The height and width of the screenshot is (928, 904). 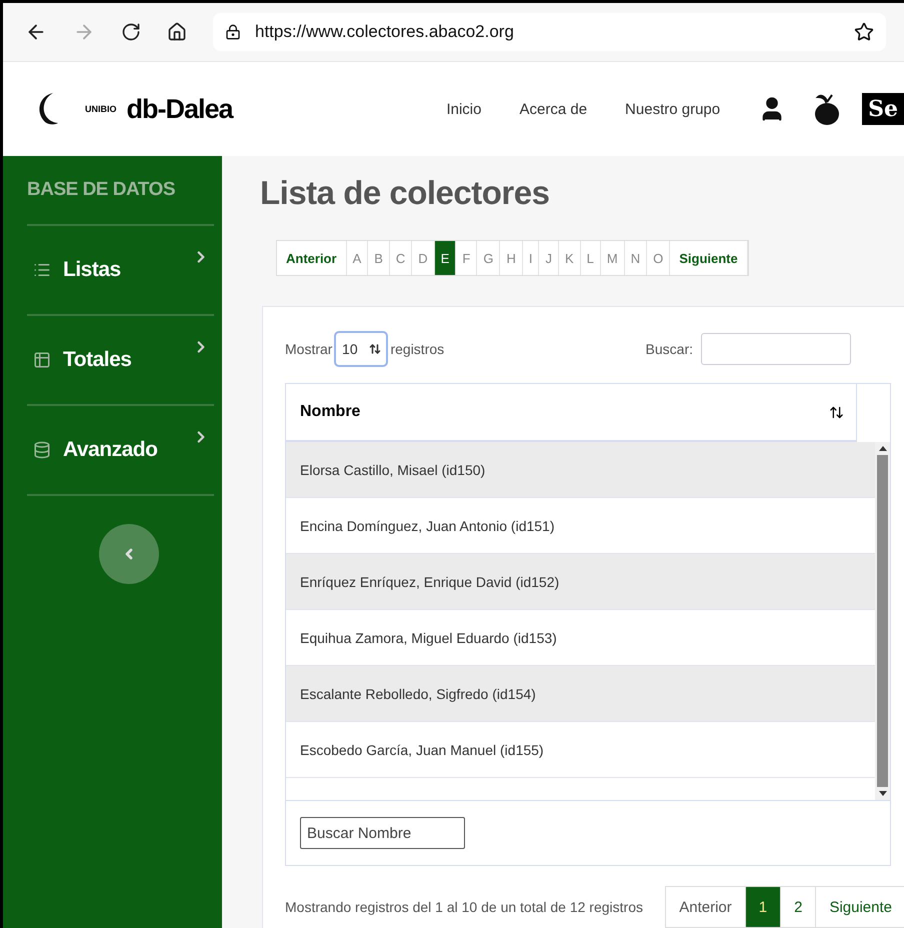 I want to click on site-title: db-Dalea, so click(x=179, y=109).